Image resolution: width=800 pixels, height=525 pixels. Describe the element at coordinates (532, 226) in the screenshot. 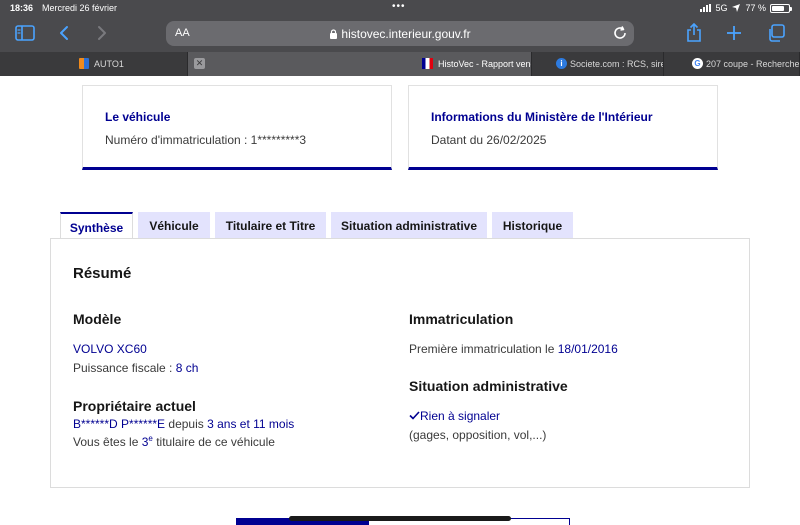

I see `tab-historique: Historique` at that location.